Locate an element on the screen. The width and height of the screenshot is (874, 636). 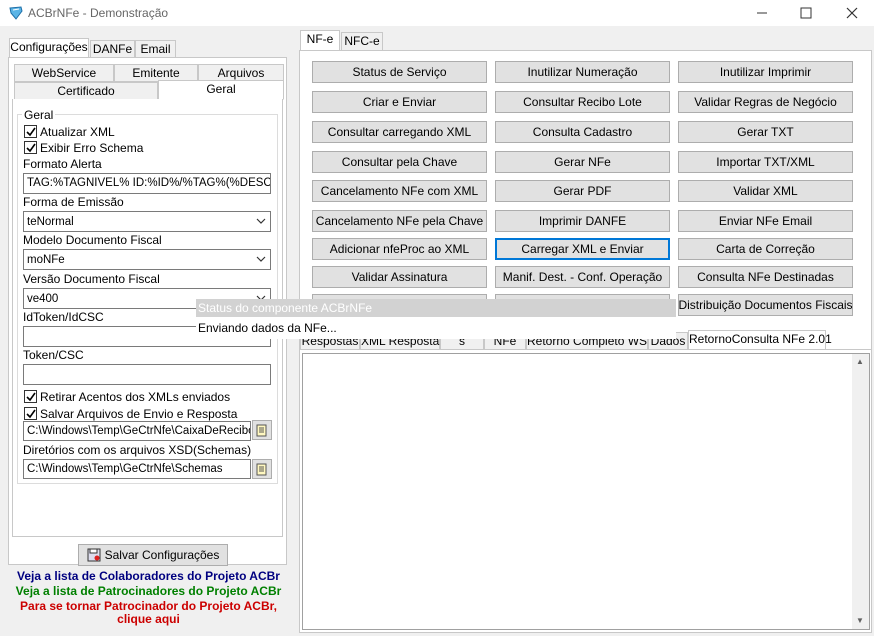
retirar-acentos-label: Retirar Acentos dos XMLs enviados is located at coordinates (135, 397).